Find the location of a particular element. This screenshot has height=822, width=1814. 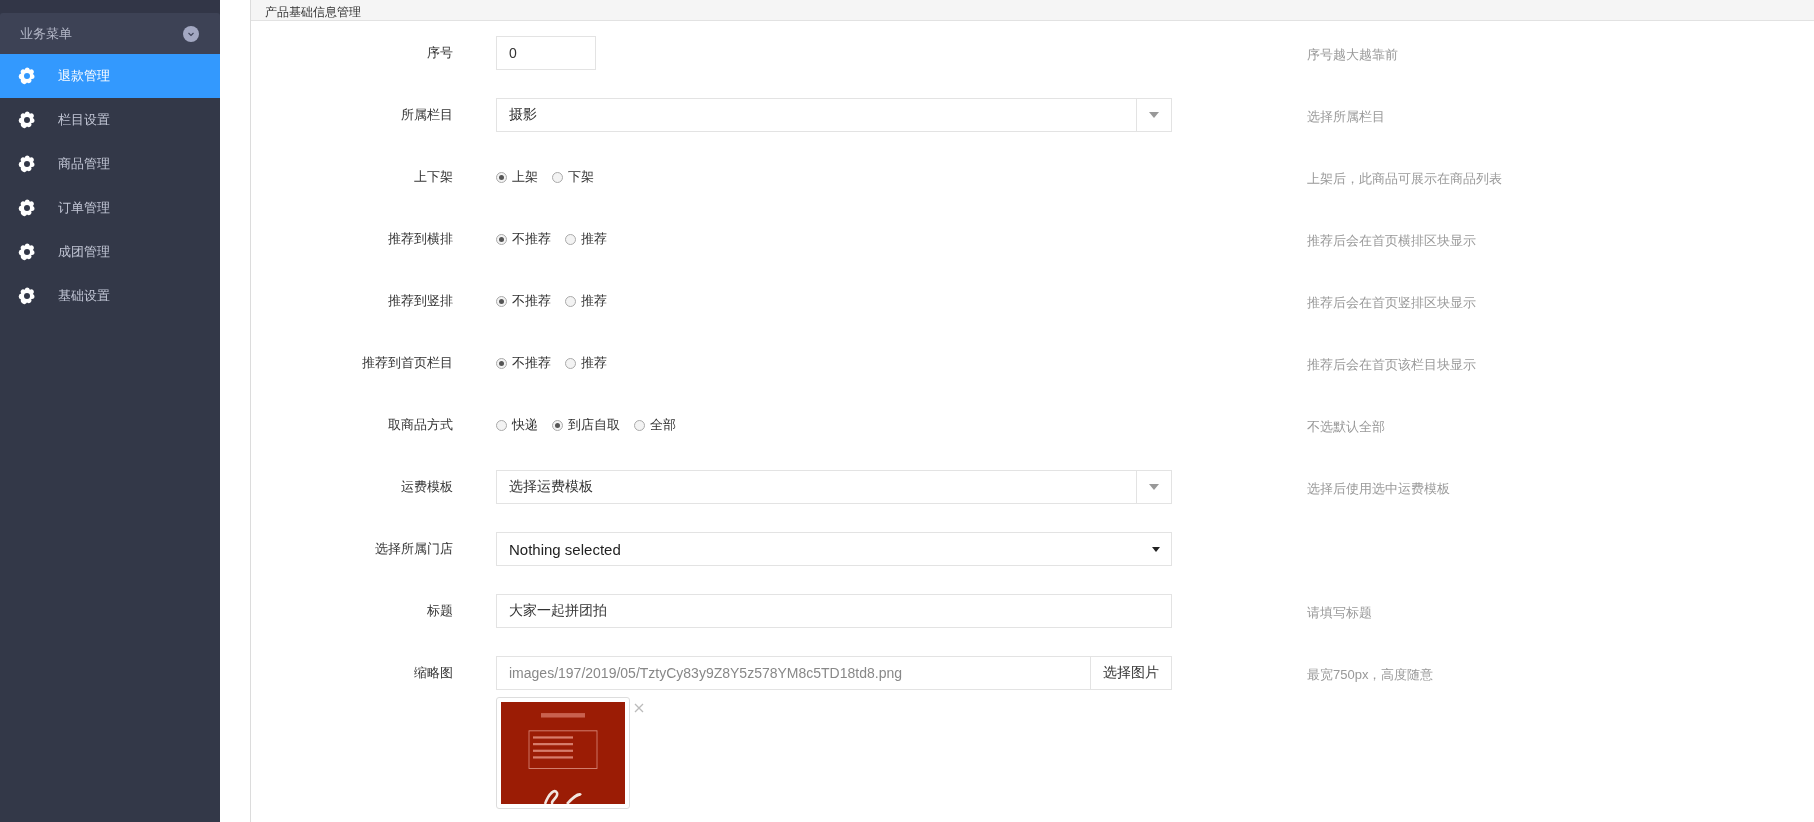

help-text: 推荐后会在首页竖排区块显示 is located at coordinates (1391, 302).